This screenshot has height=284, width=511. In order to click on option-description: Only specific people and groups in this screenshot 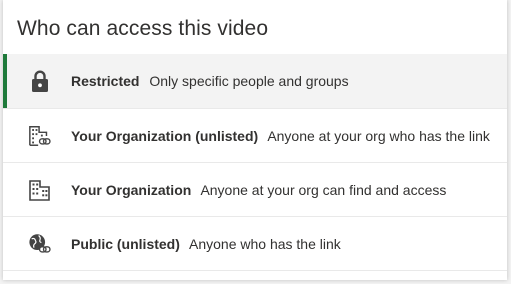, I will do `click(249, 81)`.